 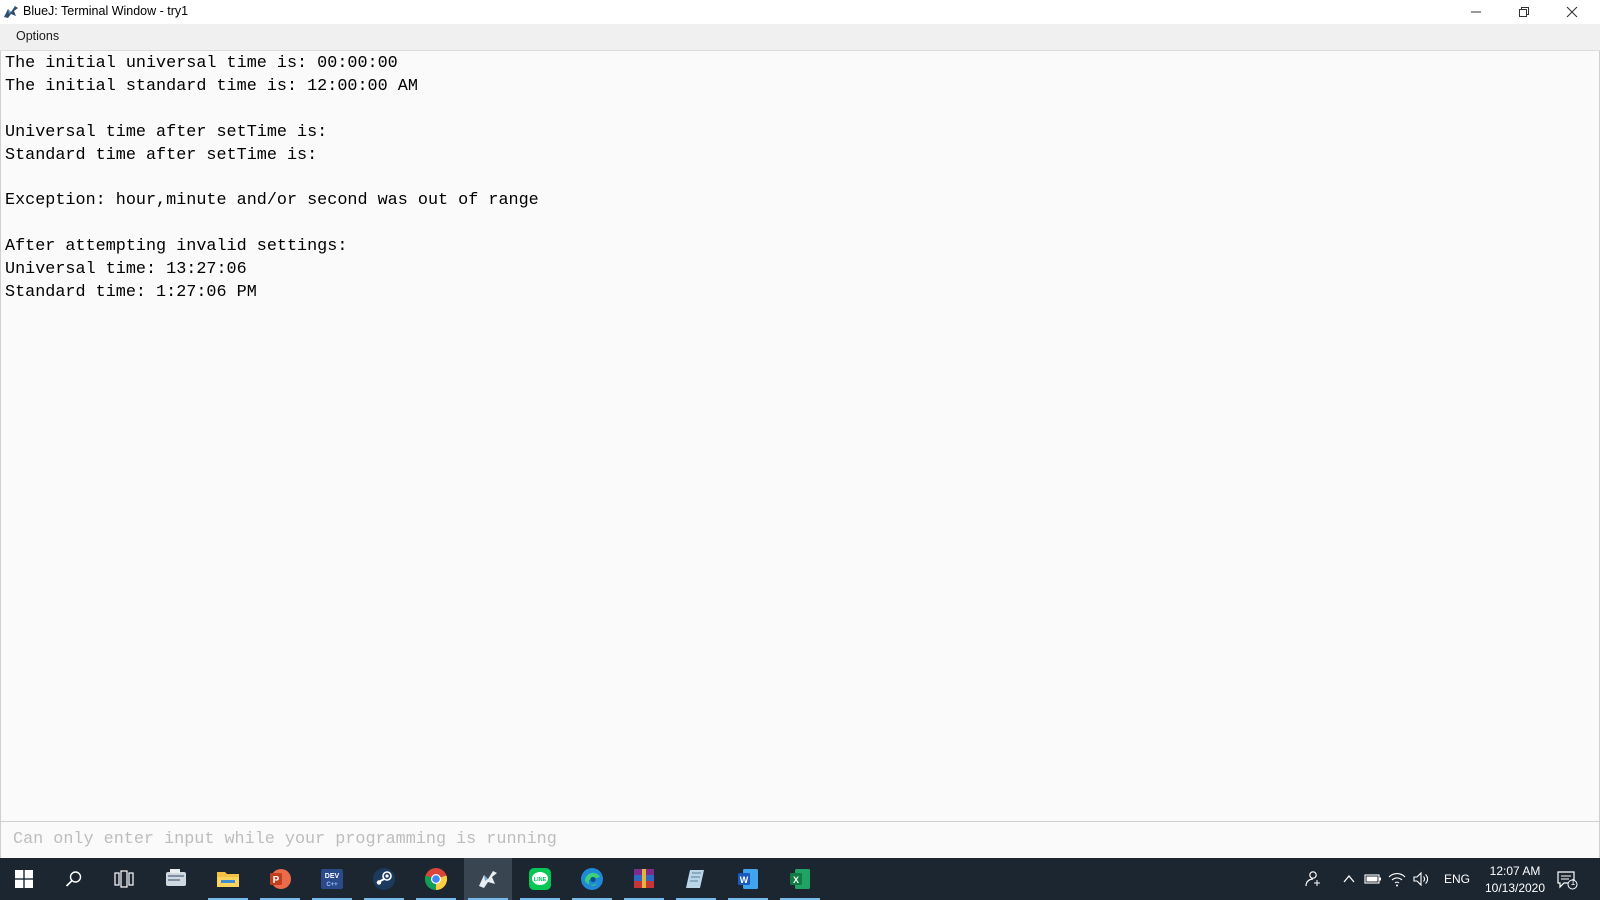 What do you see at coordinates (1515, 871) in the screenshot?
I see `clock-time: 12:07 AM` at bounding box center [1515, 871].